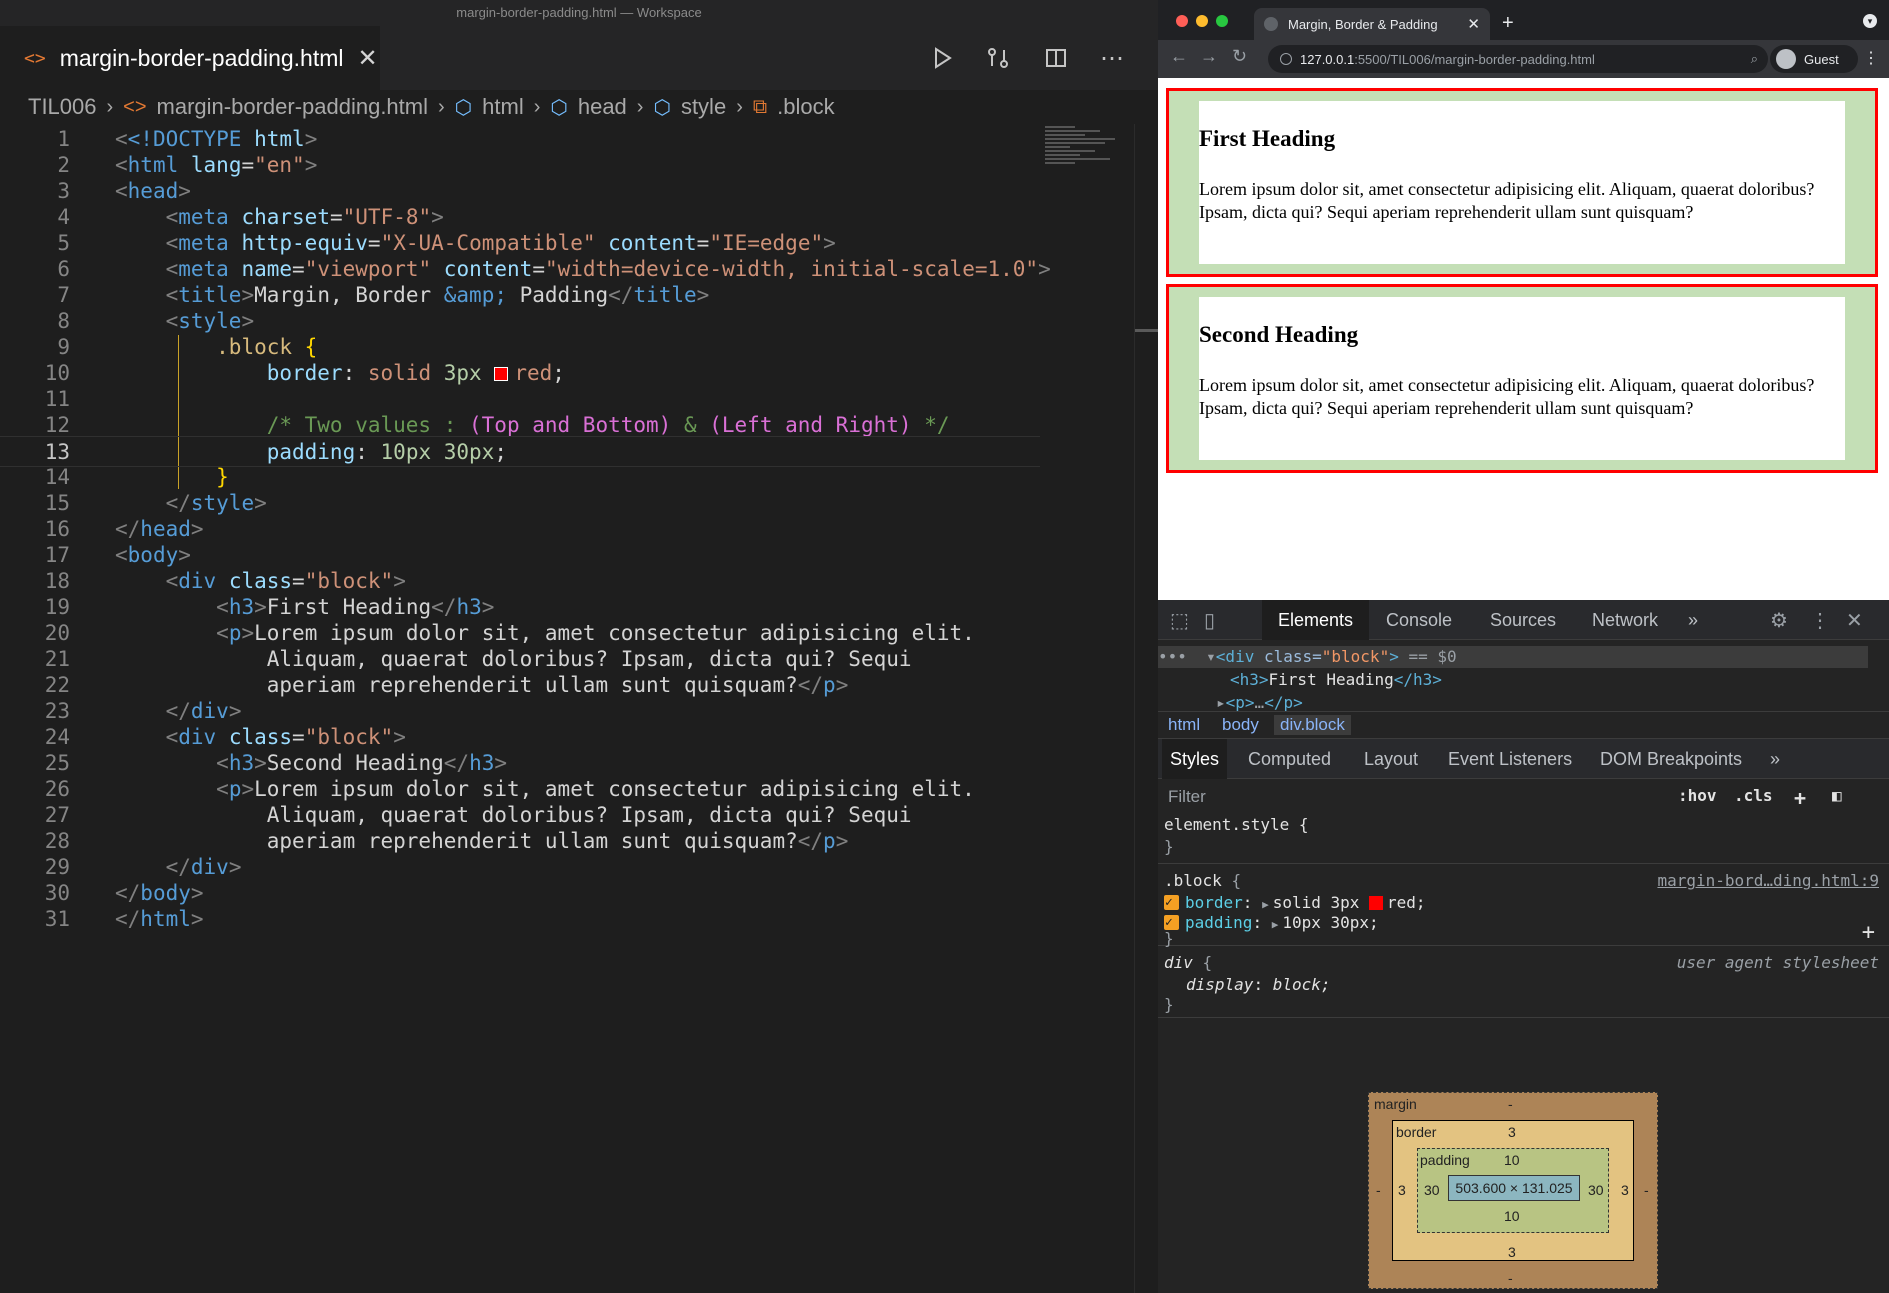  Describe the element at coordinates (1240, 725) in the screenshot. I see `dom-crumb-body: body` at that location.